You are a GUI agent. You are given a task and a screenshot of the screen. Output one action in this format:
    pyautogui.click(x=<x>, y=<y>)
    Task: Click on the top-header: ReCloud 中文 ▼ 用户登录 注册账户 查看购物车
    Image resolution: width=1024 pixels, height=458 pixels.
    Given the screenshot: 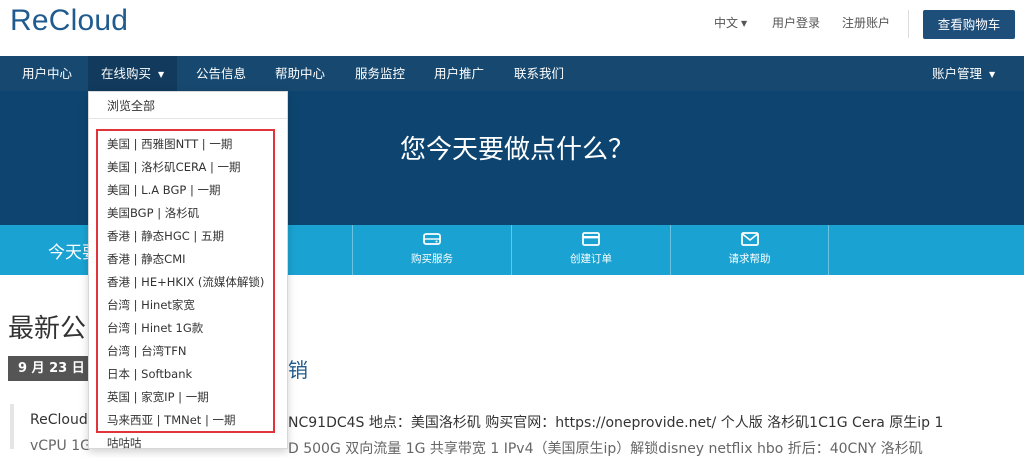 What is the action you would take?
    pyautogui.click(x=512, y=28)
    